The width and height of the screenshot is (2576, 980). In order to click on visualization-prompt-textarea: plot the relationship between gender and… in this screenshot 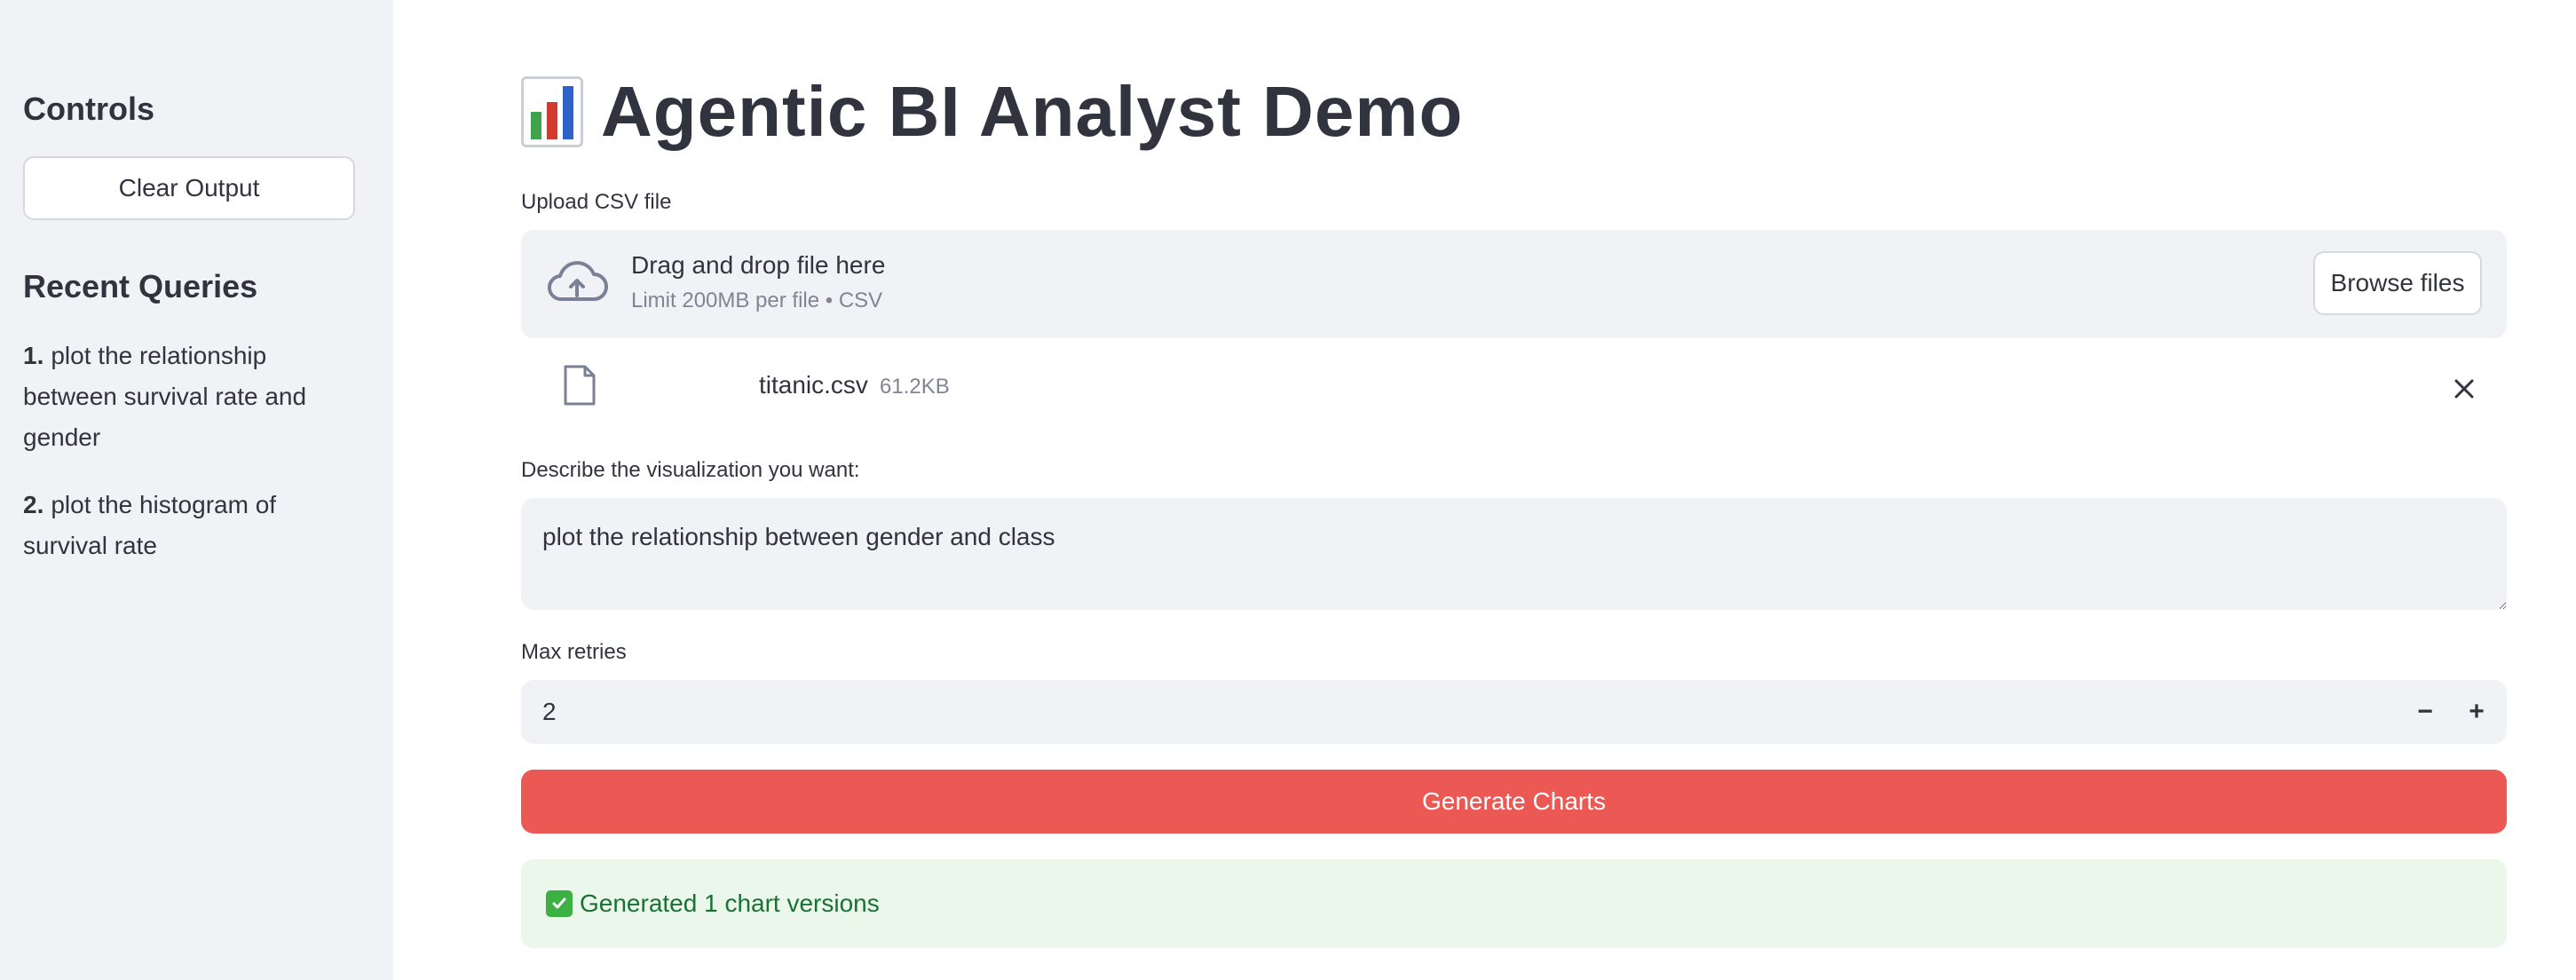, I will do `click(1514, 554)`.